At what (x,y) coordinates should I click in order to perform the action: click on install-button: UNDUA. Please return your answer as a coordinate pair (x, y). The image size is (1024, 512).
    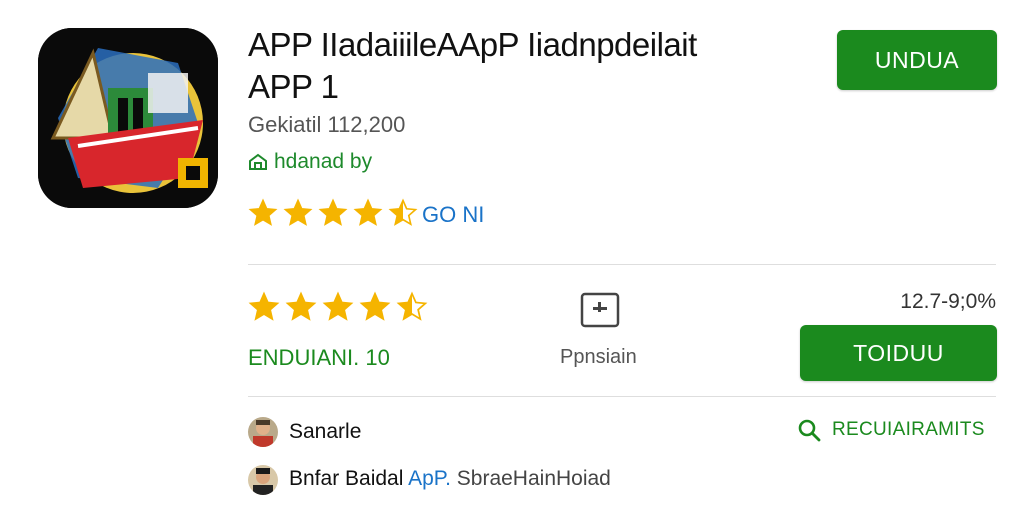
    Looking at the image, I should click on (917, 60).